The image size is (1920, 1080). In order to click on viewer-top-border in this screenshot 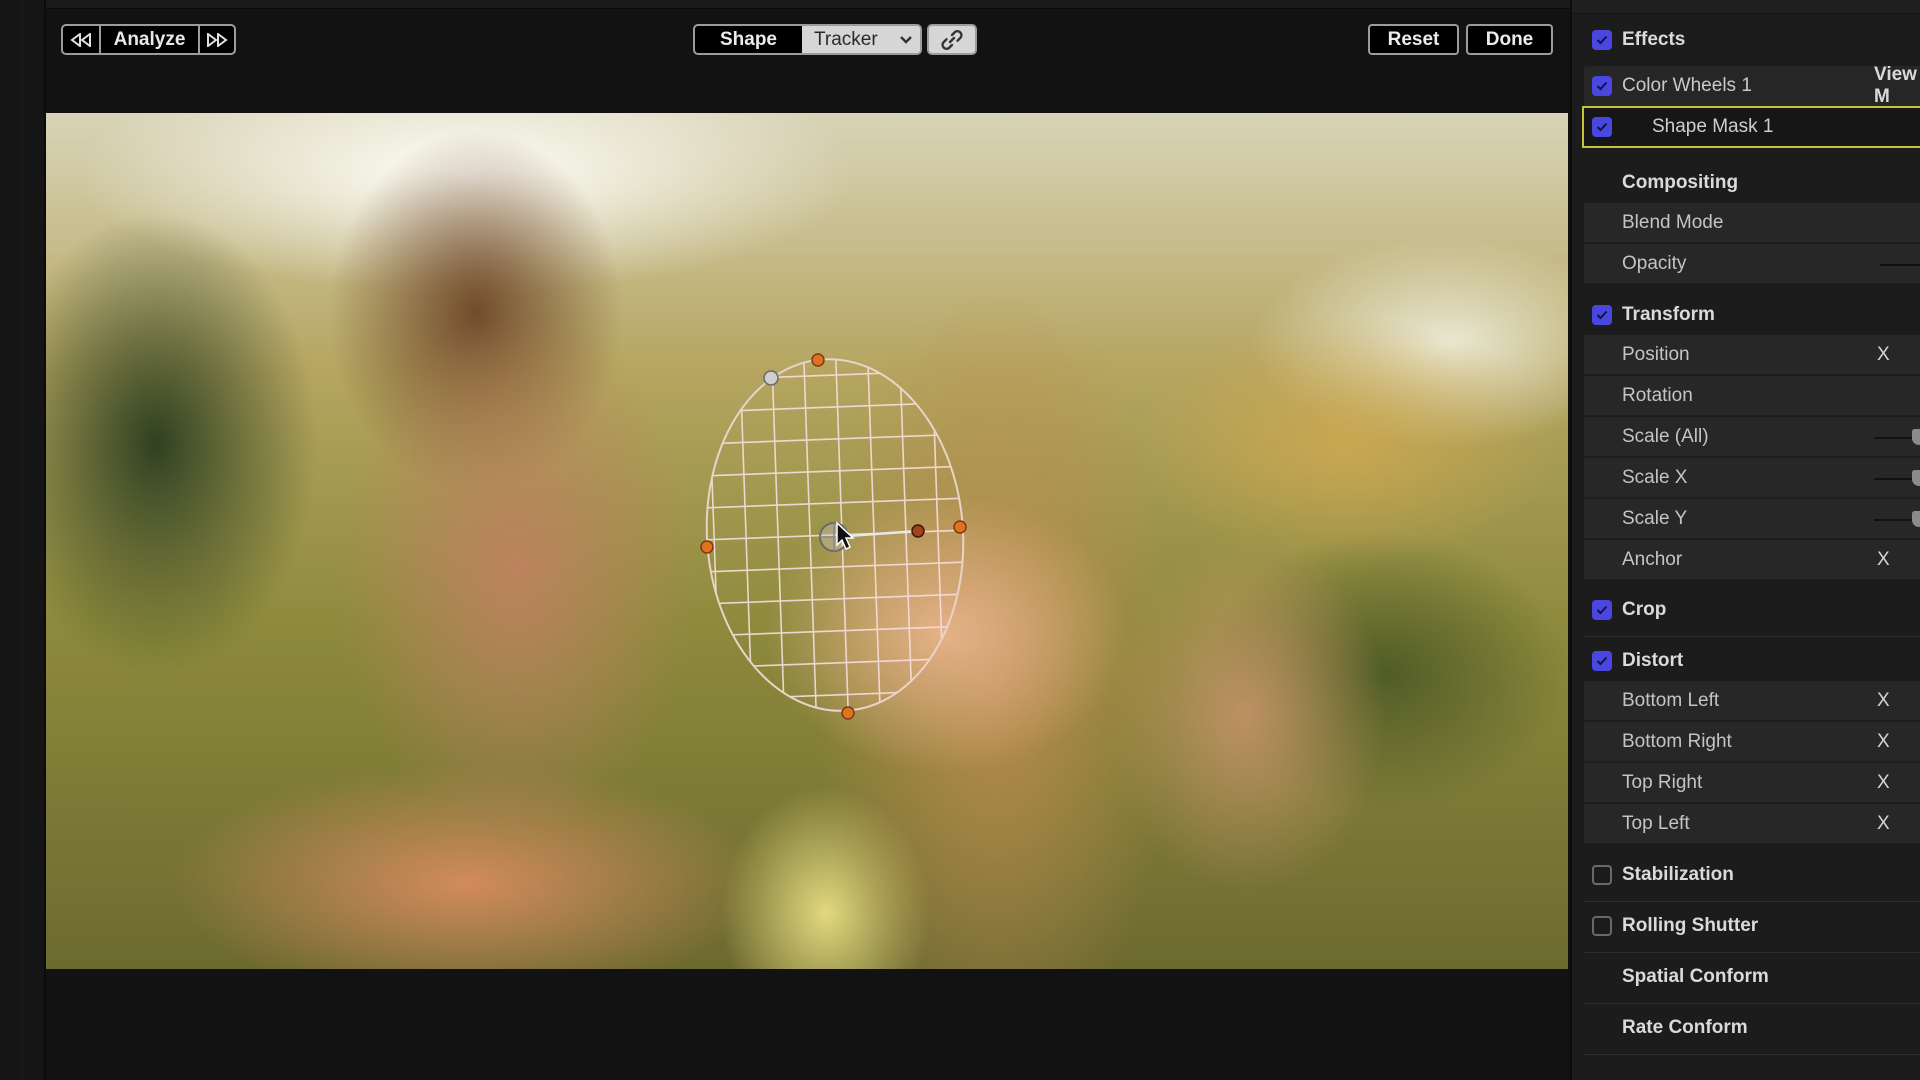, I will do `click(808, 4)`.